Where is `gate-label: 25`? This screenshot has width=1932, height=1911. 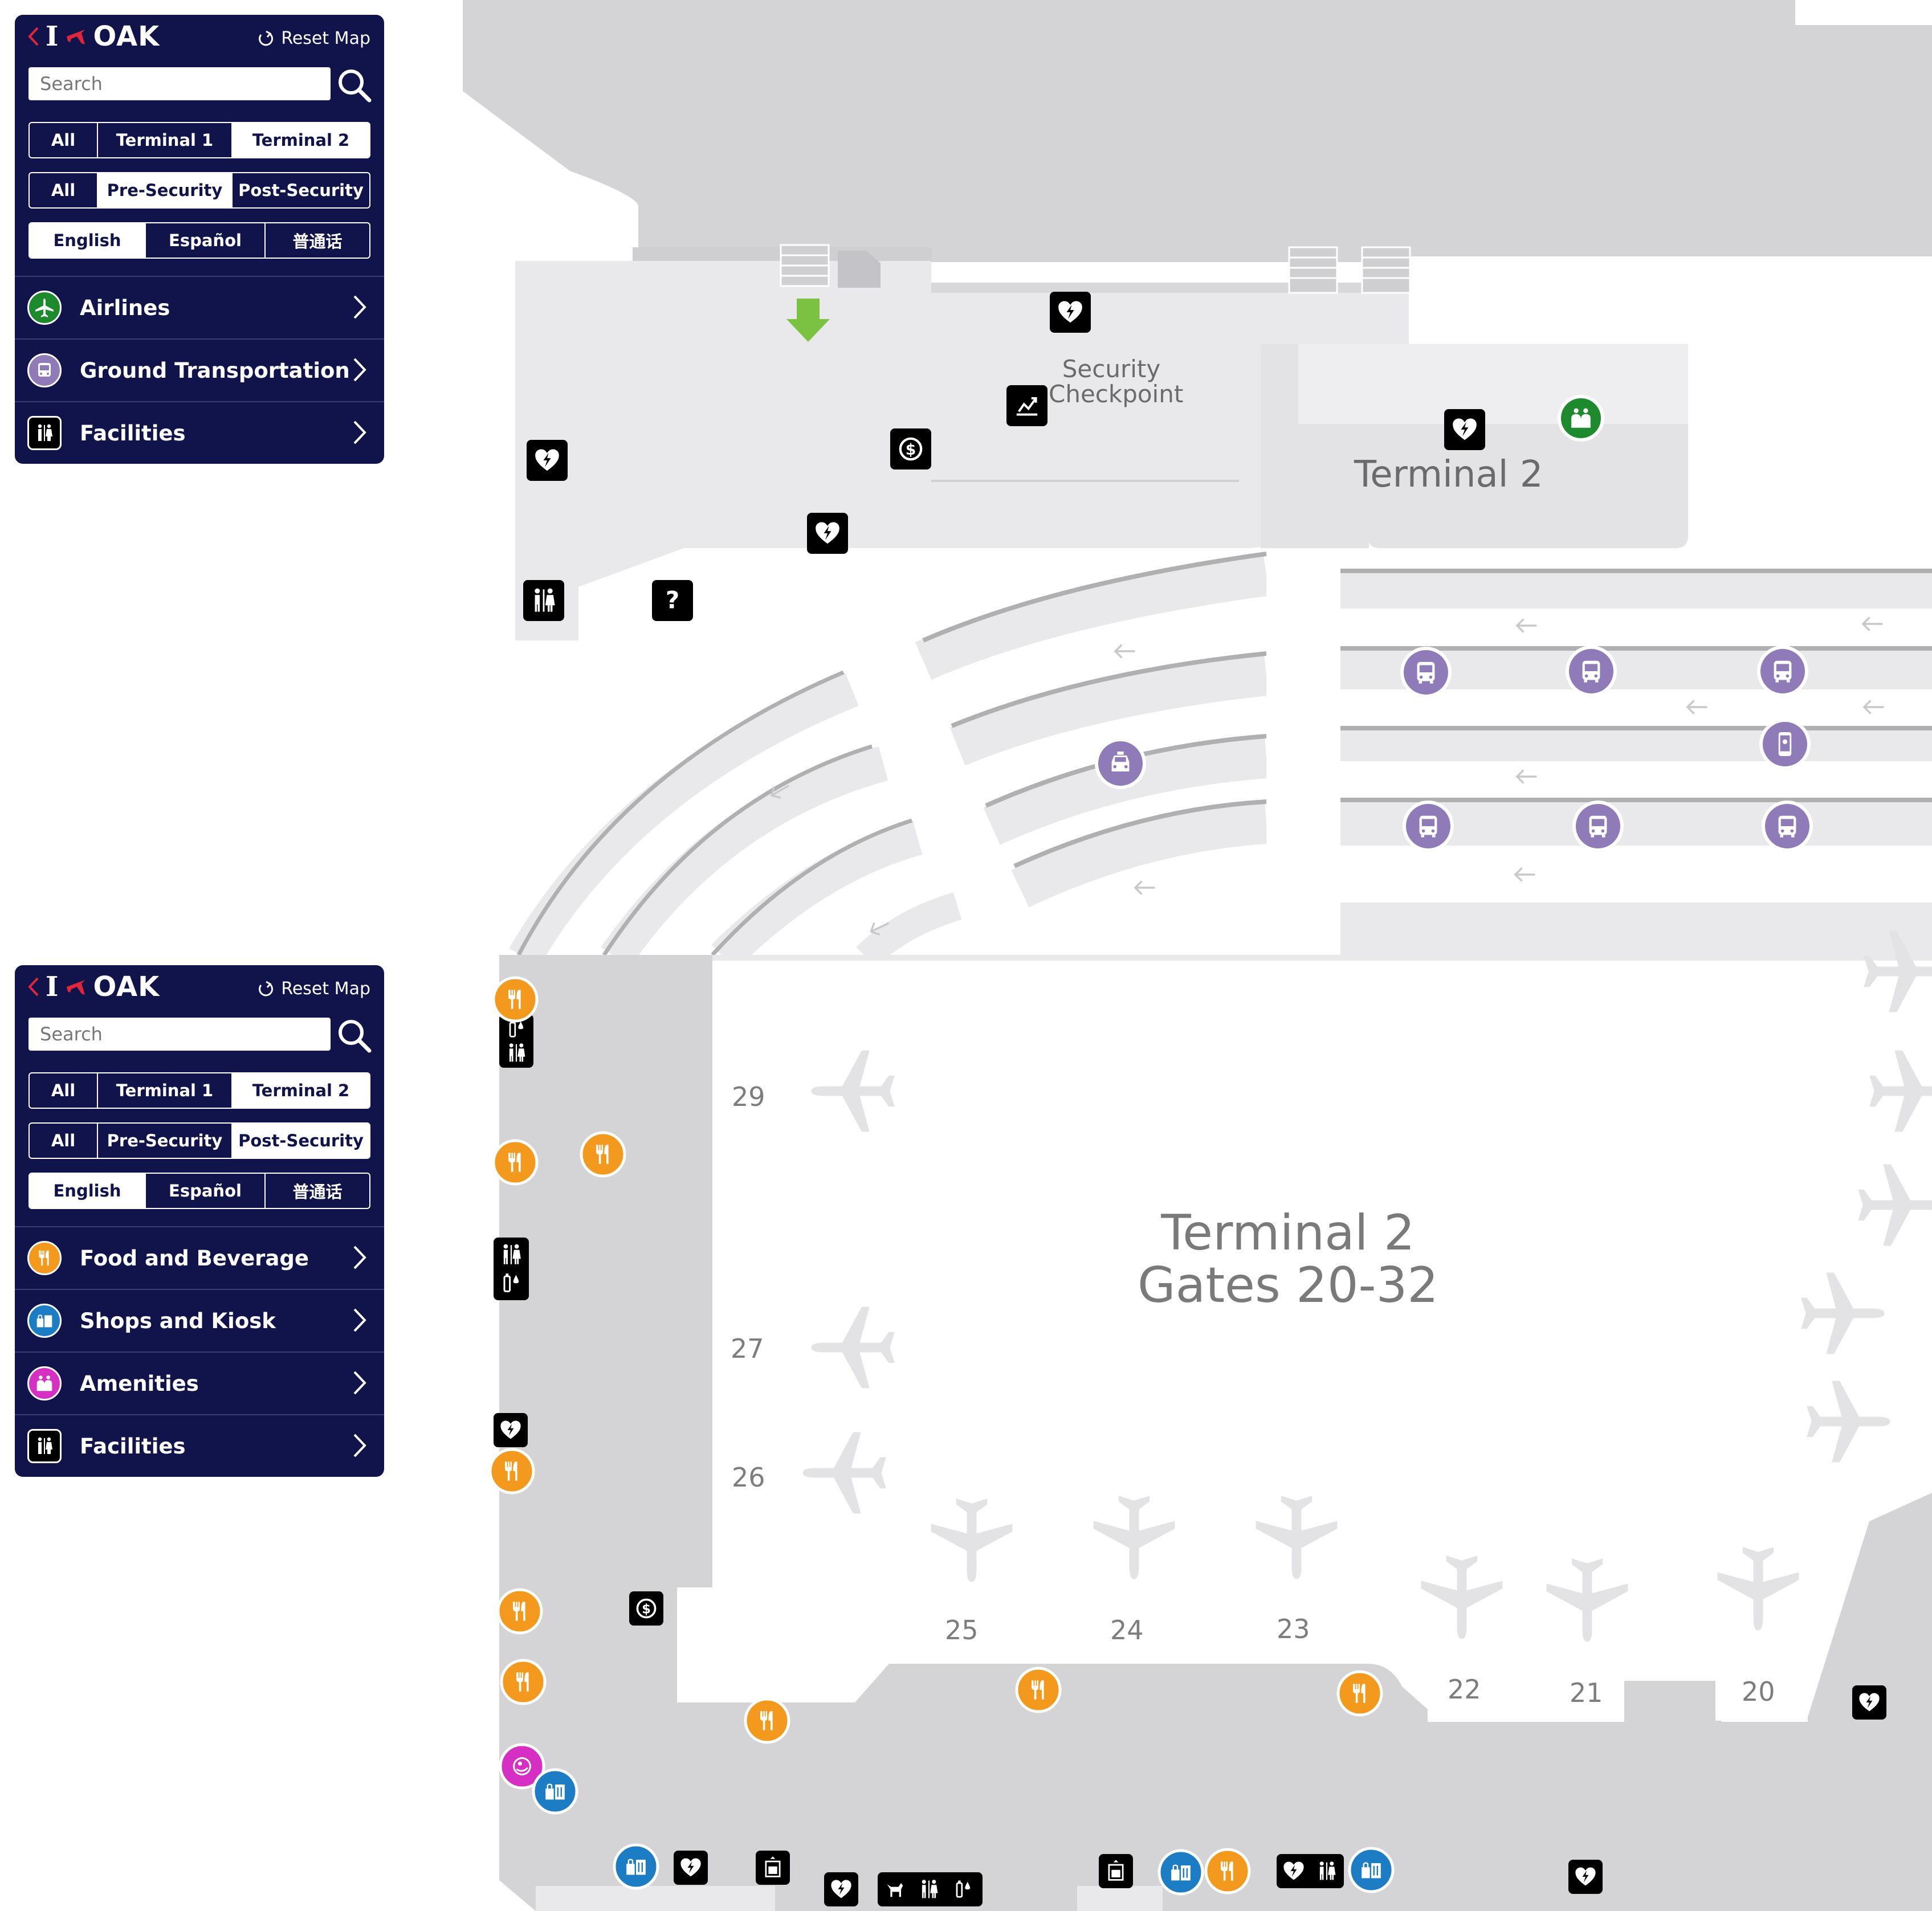
gate-label: 25 is located at coordinates (962, 1630).